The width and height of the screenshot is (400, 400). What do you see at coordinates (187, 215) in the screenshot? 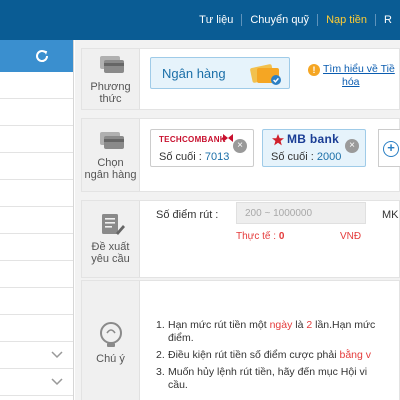
I see `points-label: Số điểm rút :` at bounding box center [187, 215].